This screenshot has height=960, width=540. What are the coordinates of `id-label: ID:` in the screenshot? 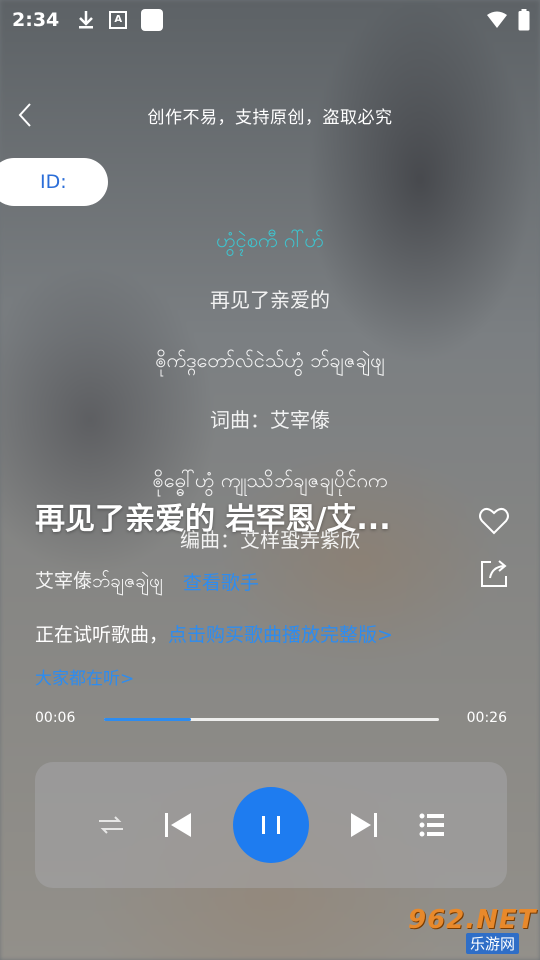 It's located at (53, 182).